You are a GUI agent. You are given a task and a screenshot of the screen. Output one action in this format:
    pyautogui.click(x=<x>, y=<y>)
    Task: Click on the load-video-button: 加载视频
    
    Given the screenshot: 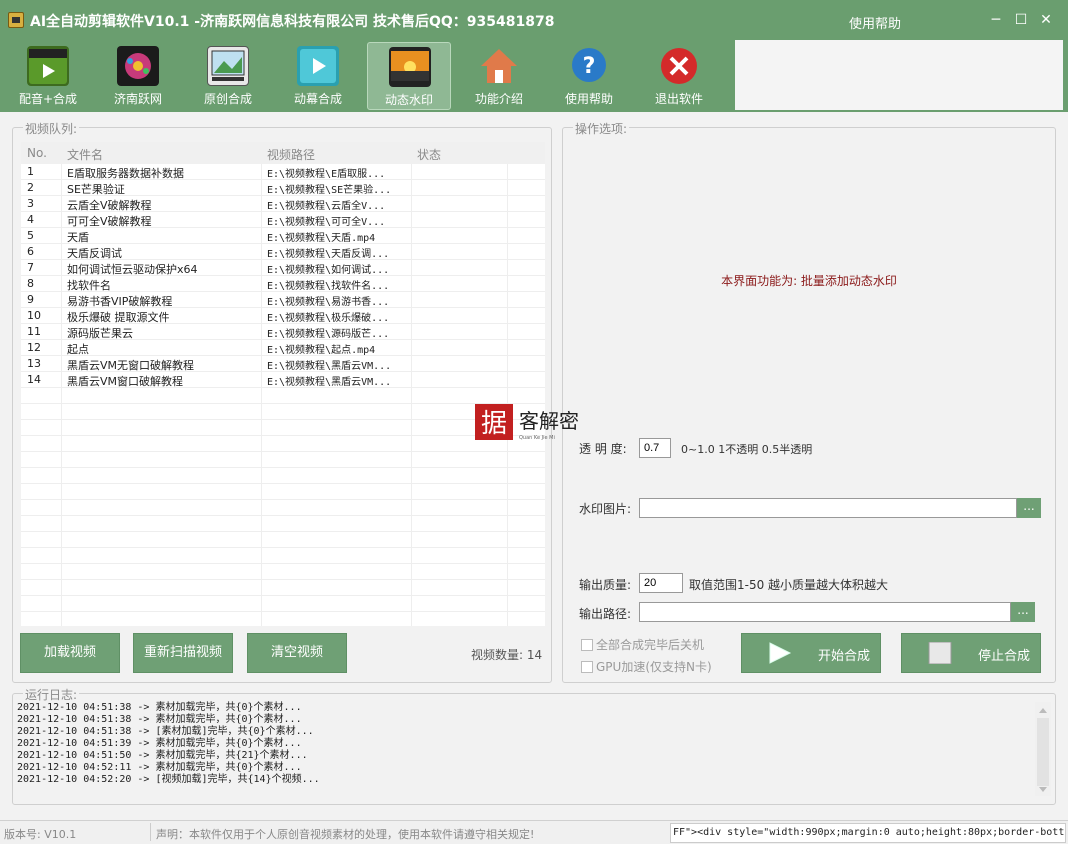 What is the action you would take?
    pyautogui.click(x=70, y=653)
    